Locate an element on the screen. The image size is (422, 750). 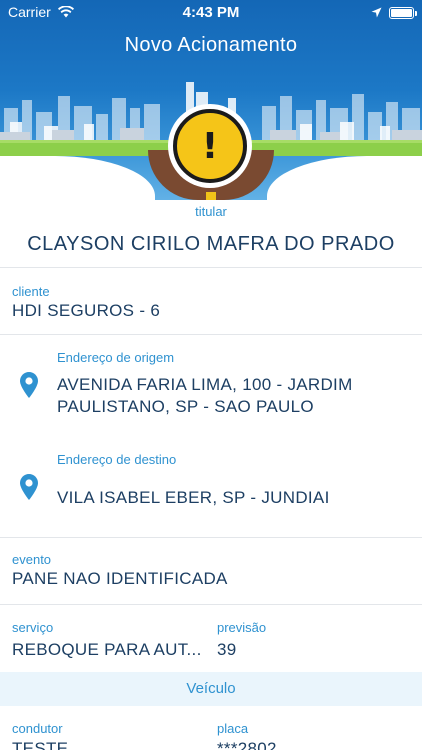
page-title: Novo Acionamento is located at coordinates (211, 45).